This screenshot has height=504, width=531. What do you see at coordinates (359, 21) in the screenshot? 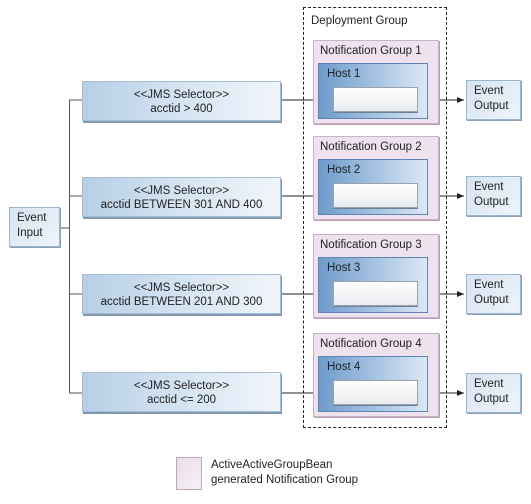
I see `deployment-group-label: Deployment Group` at bounding box center [359, 21].